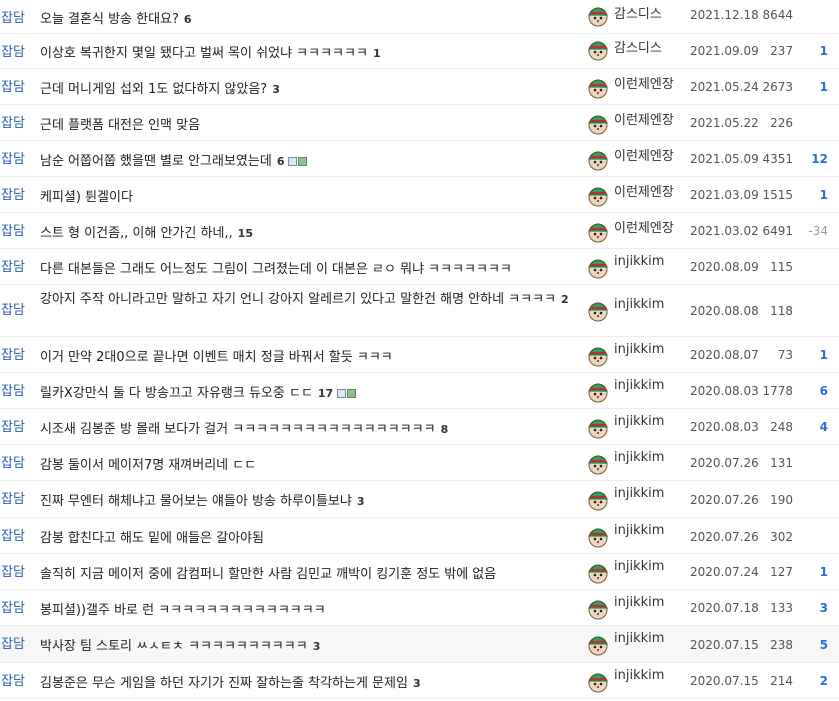 This screenshot has width=839, height=701. I want to click on post-title-text: 스트 형 이건좀,, 이해 안가긴 하네,,, so click(136, 233).